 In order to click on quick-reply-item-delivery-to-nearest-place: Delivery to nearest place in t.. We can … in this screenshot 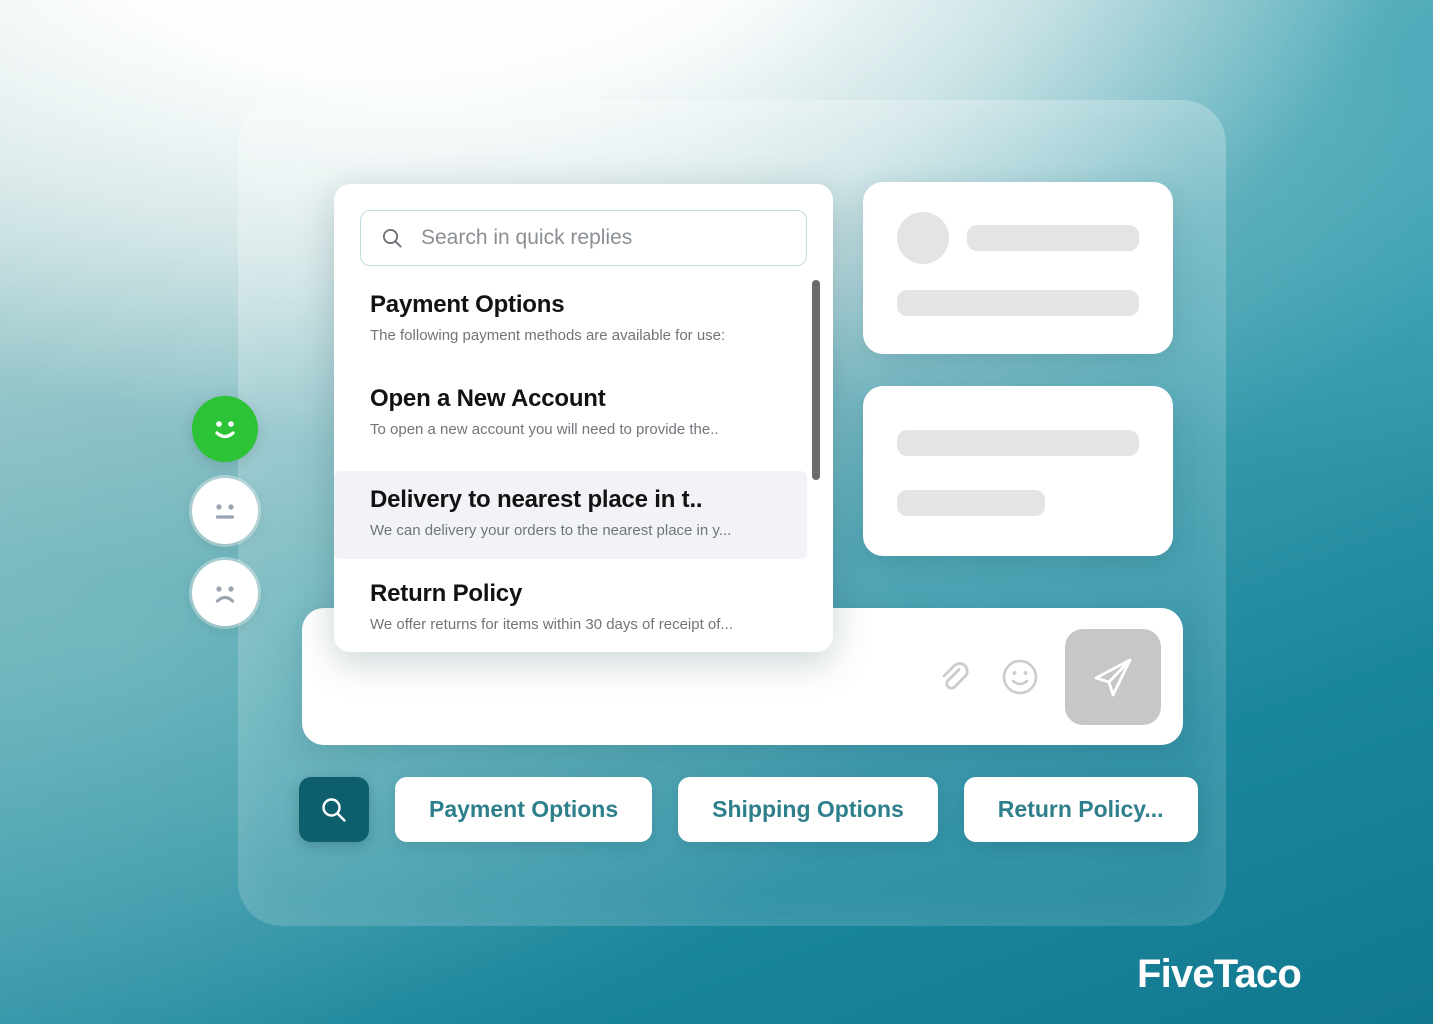, I will do `click(570, 515)`.